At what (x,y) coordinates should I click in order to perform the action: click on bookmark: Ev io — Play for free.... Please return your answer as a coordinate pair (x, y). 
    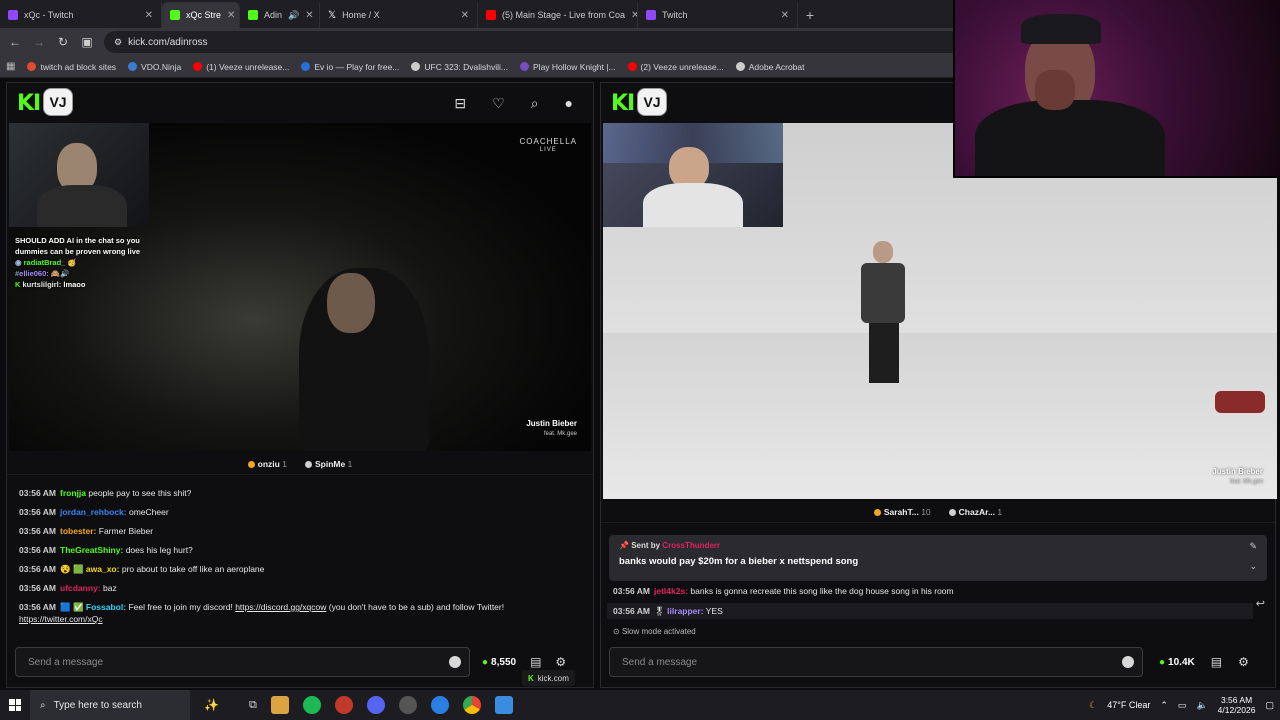
    Looking at the image, I should click on (350, 67).